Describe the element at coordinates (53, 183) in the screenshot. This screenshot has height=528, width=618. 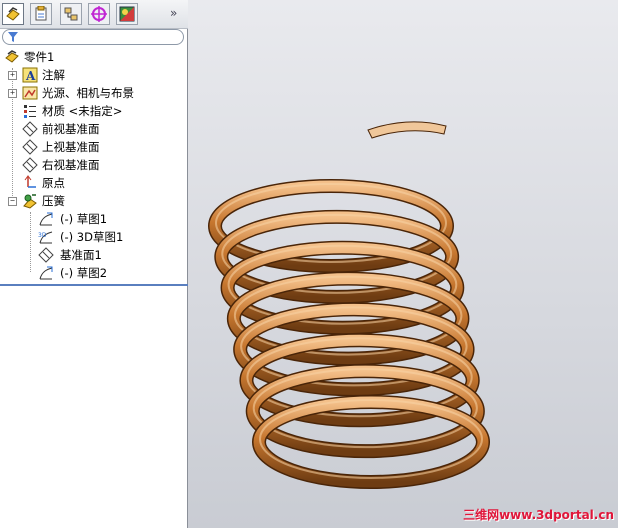
I see `tree-item-label: 原点` at that location.